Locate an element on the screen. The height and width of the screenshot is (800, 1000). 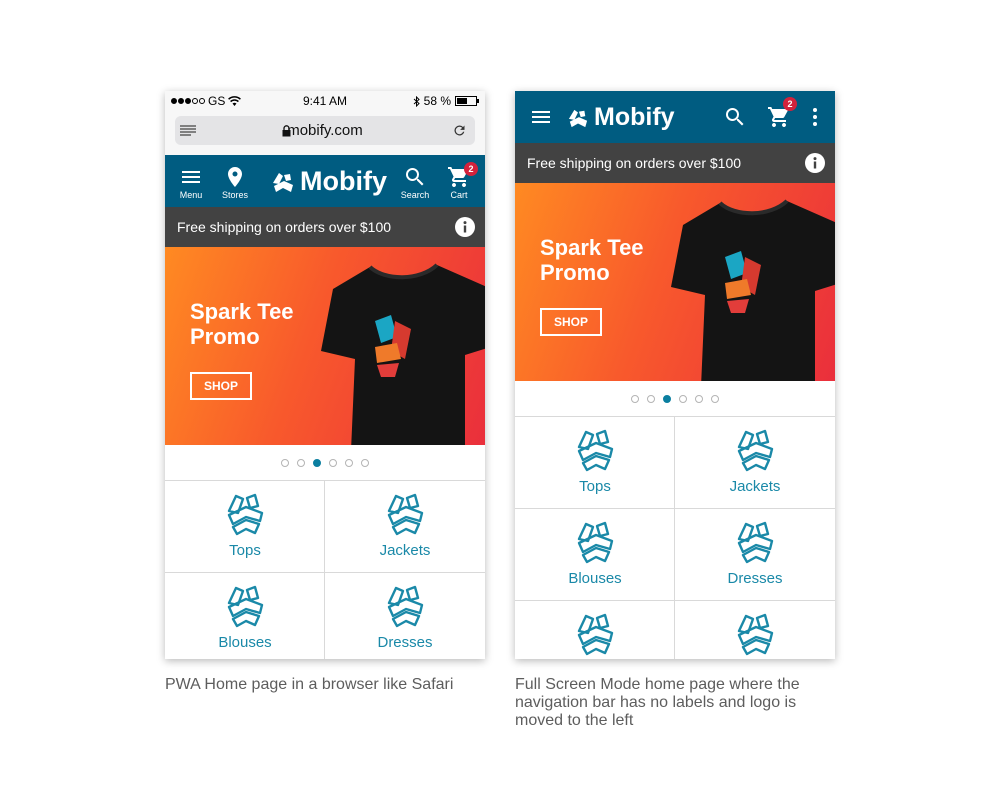
address-bar: mobify.com is located at coordinates (325, 130).